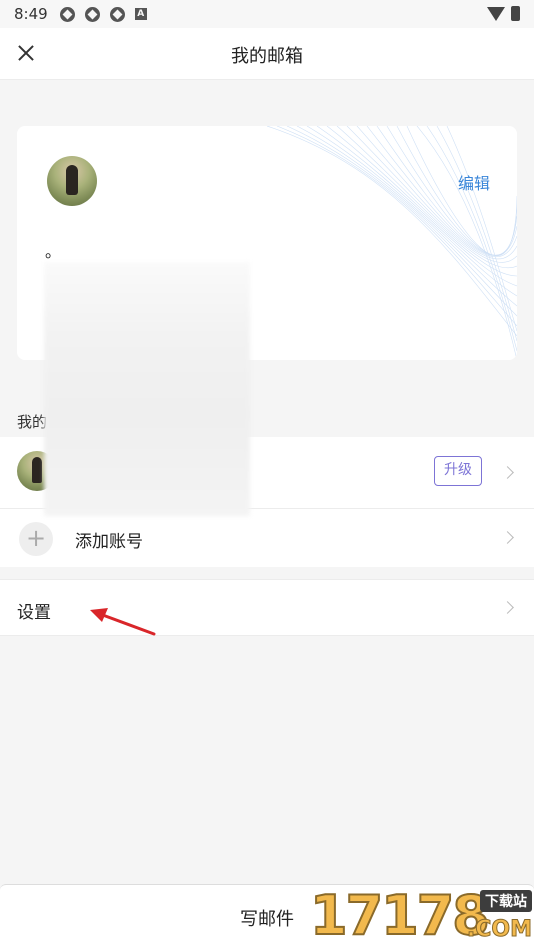 Image resolution: width=534 pixels, height=950 pixels. What do you see at coordinates (267, 14) in the screenshot?
I see `status-bar: 8:49 A` at bounding box center [267, 14].